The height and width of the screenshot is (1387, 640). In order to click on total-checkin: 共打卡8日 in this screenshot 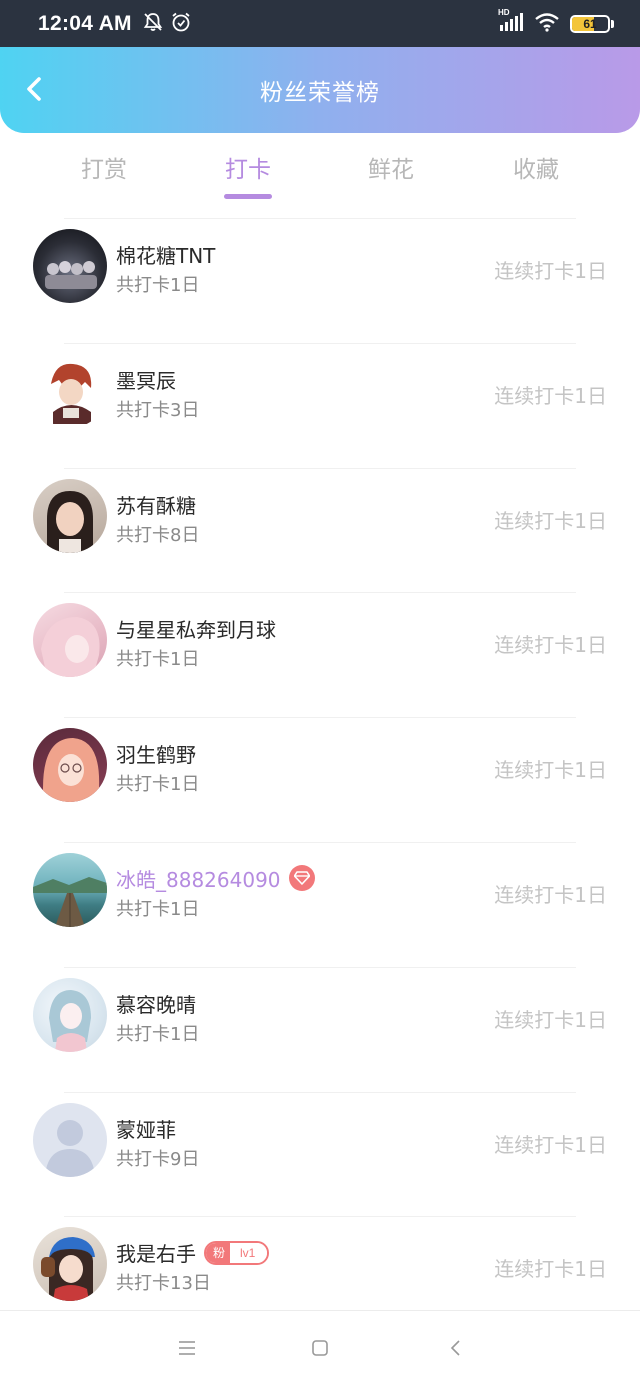, I will do `click(158, 535)`.